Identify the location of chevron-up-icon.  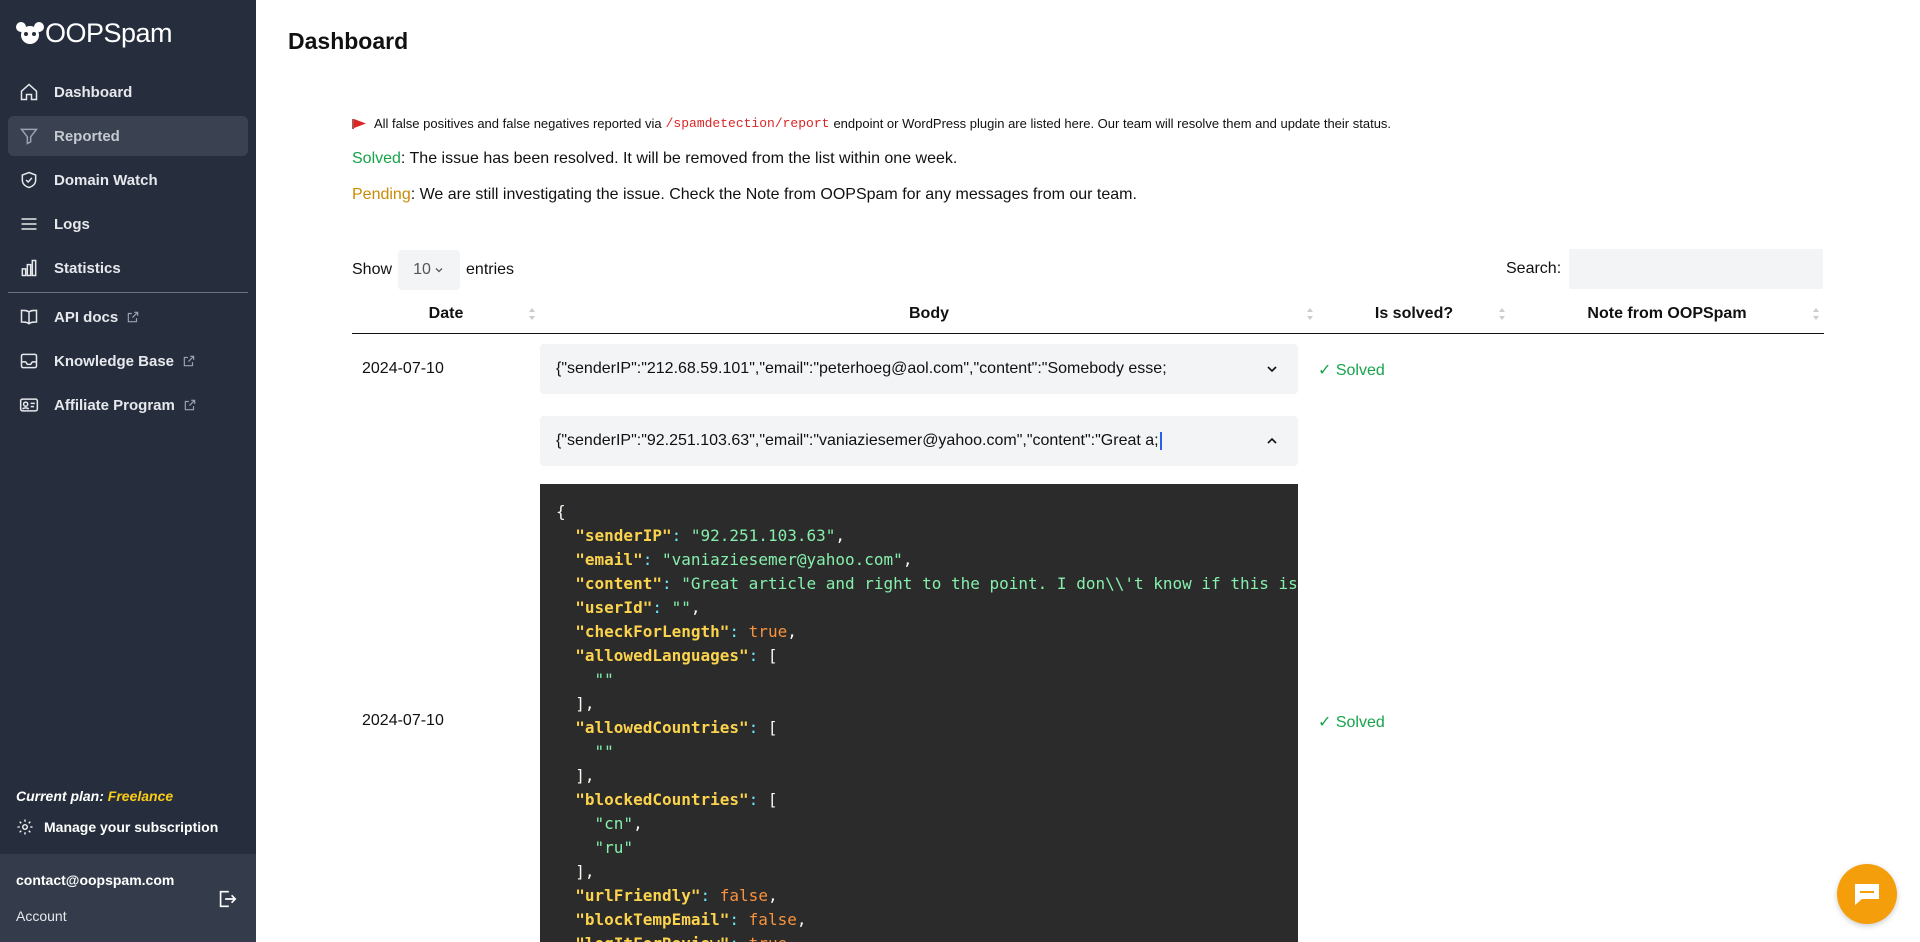
(1272, 441).